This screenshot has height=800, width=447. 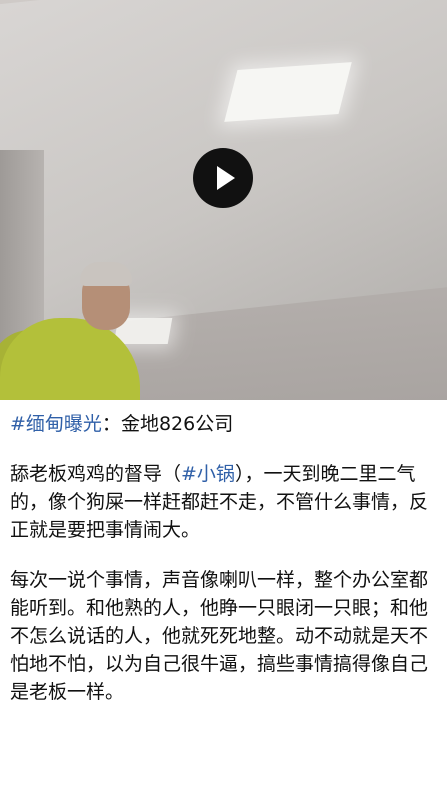 I want to click on post-header-line: #缅甸曝光：金地826公司, so click(x=225, y=424).